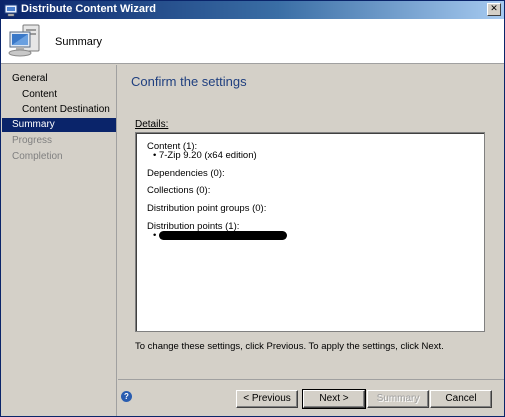 This screenshot has height=417, width=505. I want to click on previous-button: < Previous, so click(267, 399).